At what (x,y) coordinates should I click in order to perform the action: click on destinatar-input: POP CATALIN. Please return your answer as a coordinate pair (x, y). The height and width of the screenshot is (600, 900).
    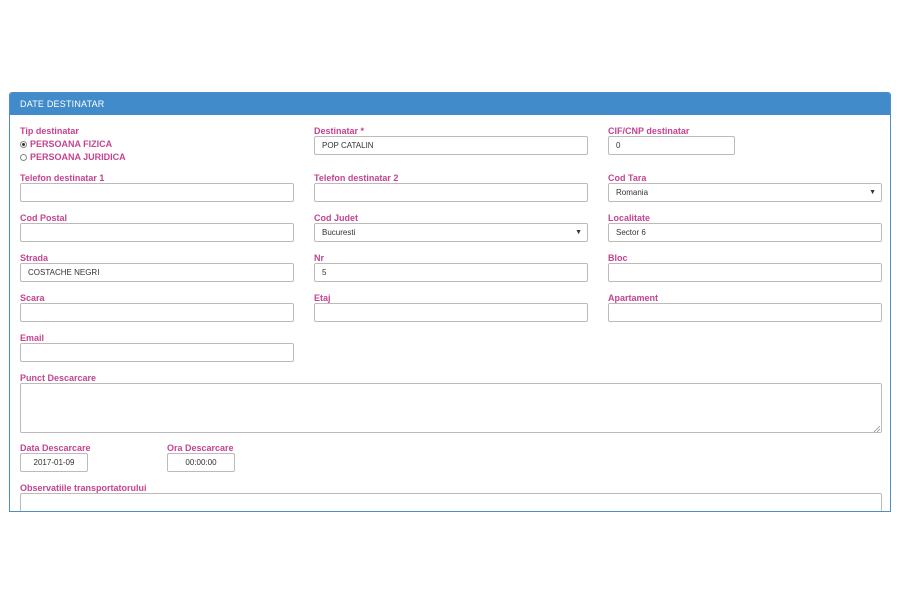
    Looking at the image, I should click on (451, 145).